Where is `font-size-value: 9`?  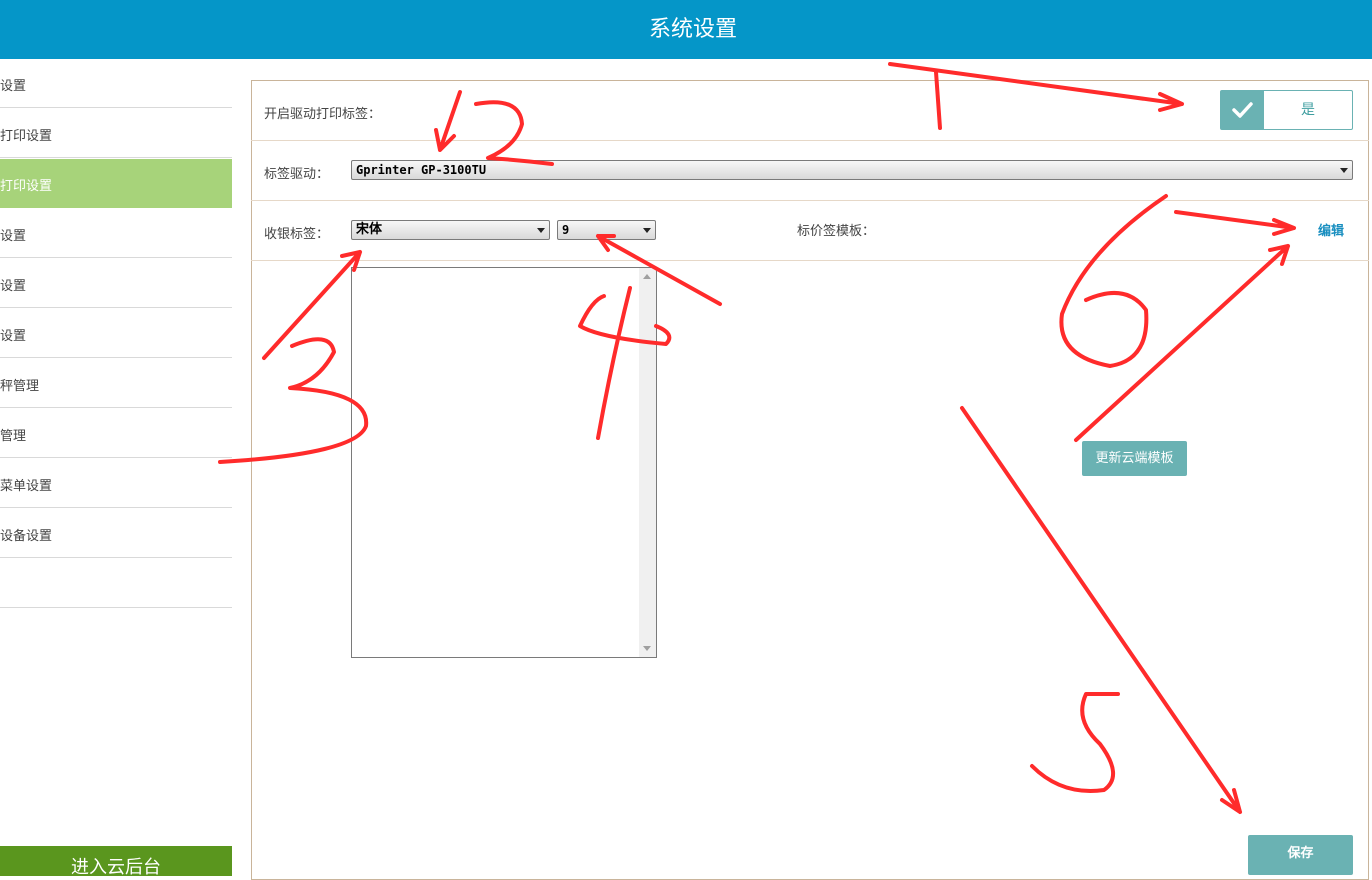 font-size-value: 9 is located at coordinates (566, 230).